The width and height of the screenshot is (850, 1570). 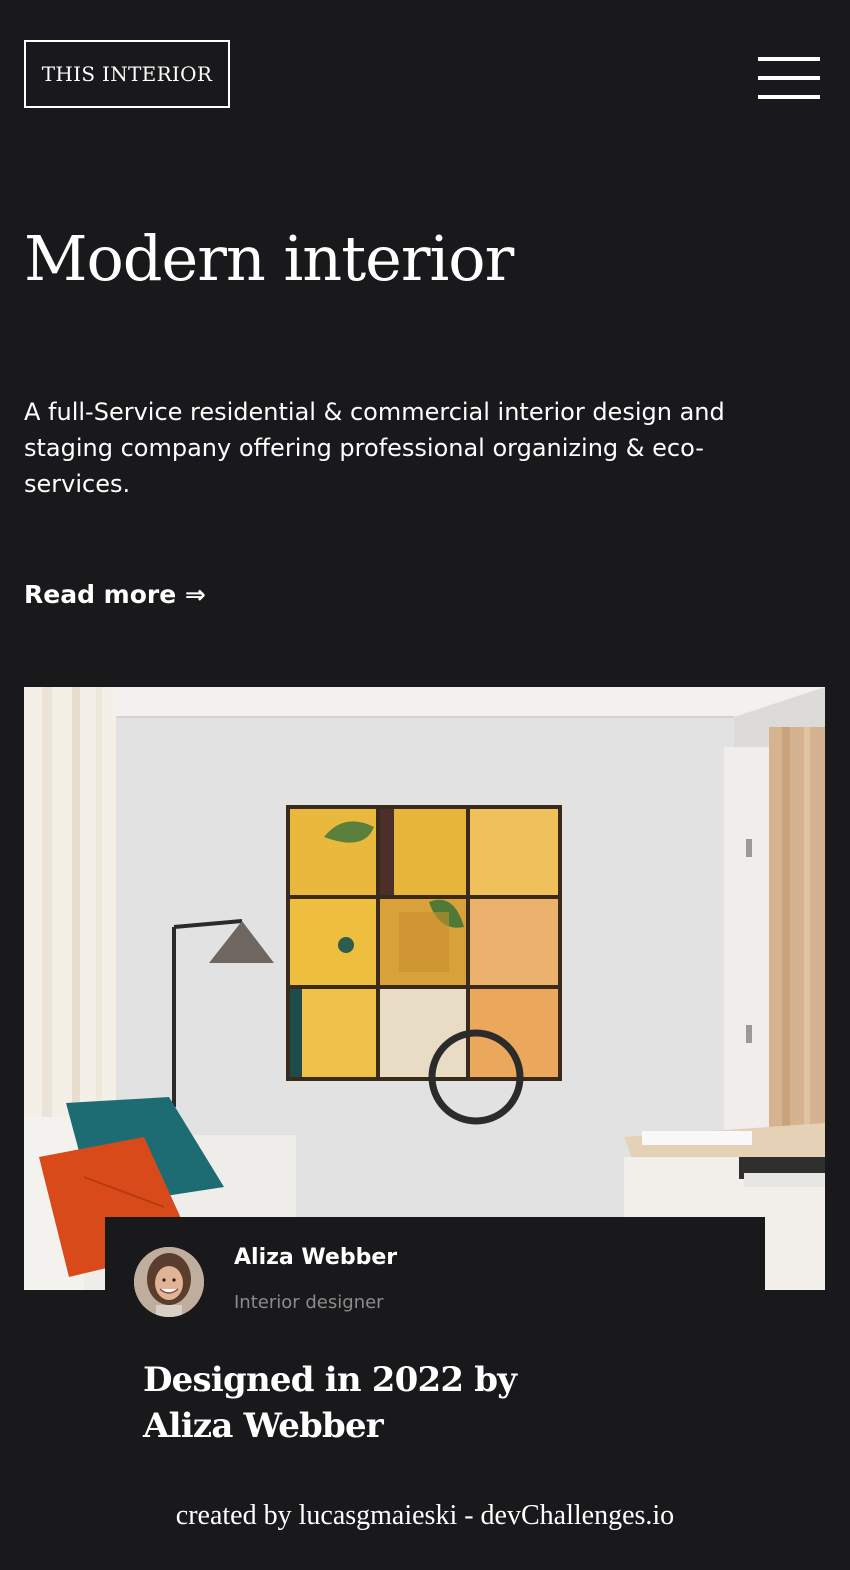 I want to click on hamburger-menu-icon, so click(x=789, y=79).